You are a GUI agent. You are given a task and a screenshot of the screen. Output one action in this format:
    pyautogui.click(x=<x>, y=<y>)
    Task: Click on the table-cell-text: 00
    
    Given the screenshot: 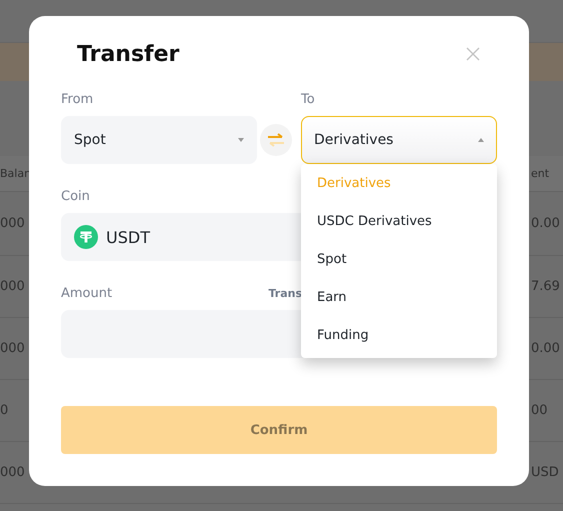 What is the action you would take?
    pyautogui.click(x=540, y=410)
    